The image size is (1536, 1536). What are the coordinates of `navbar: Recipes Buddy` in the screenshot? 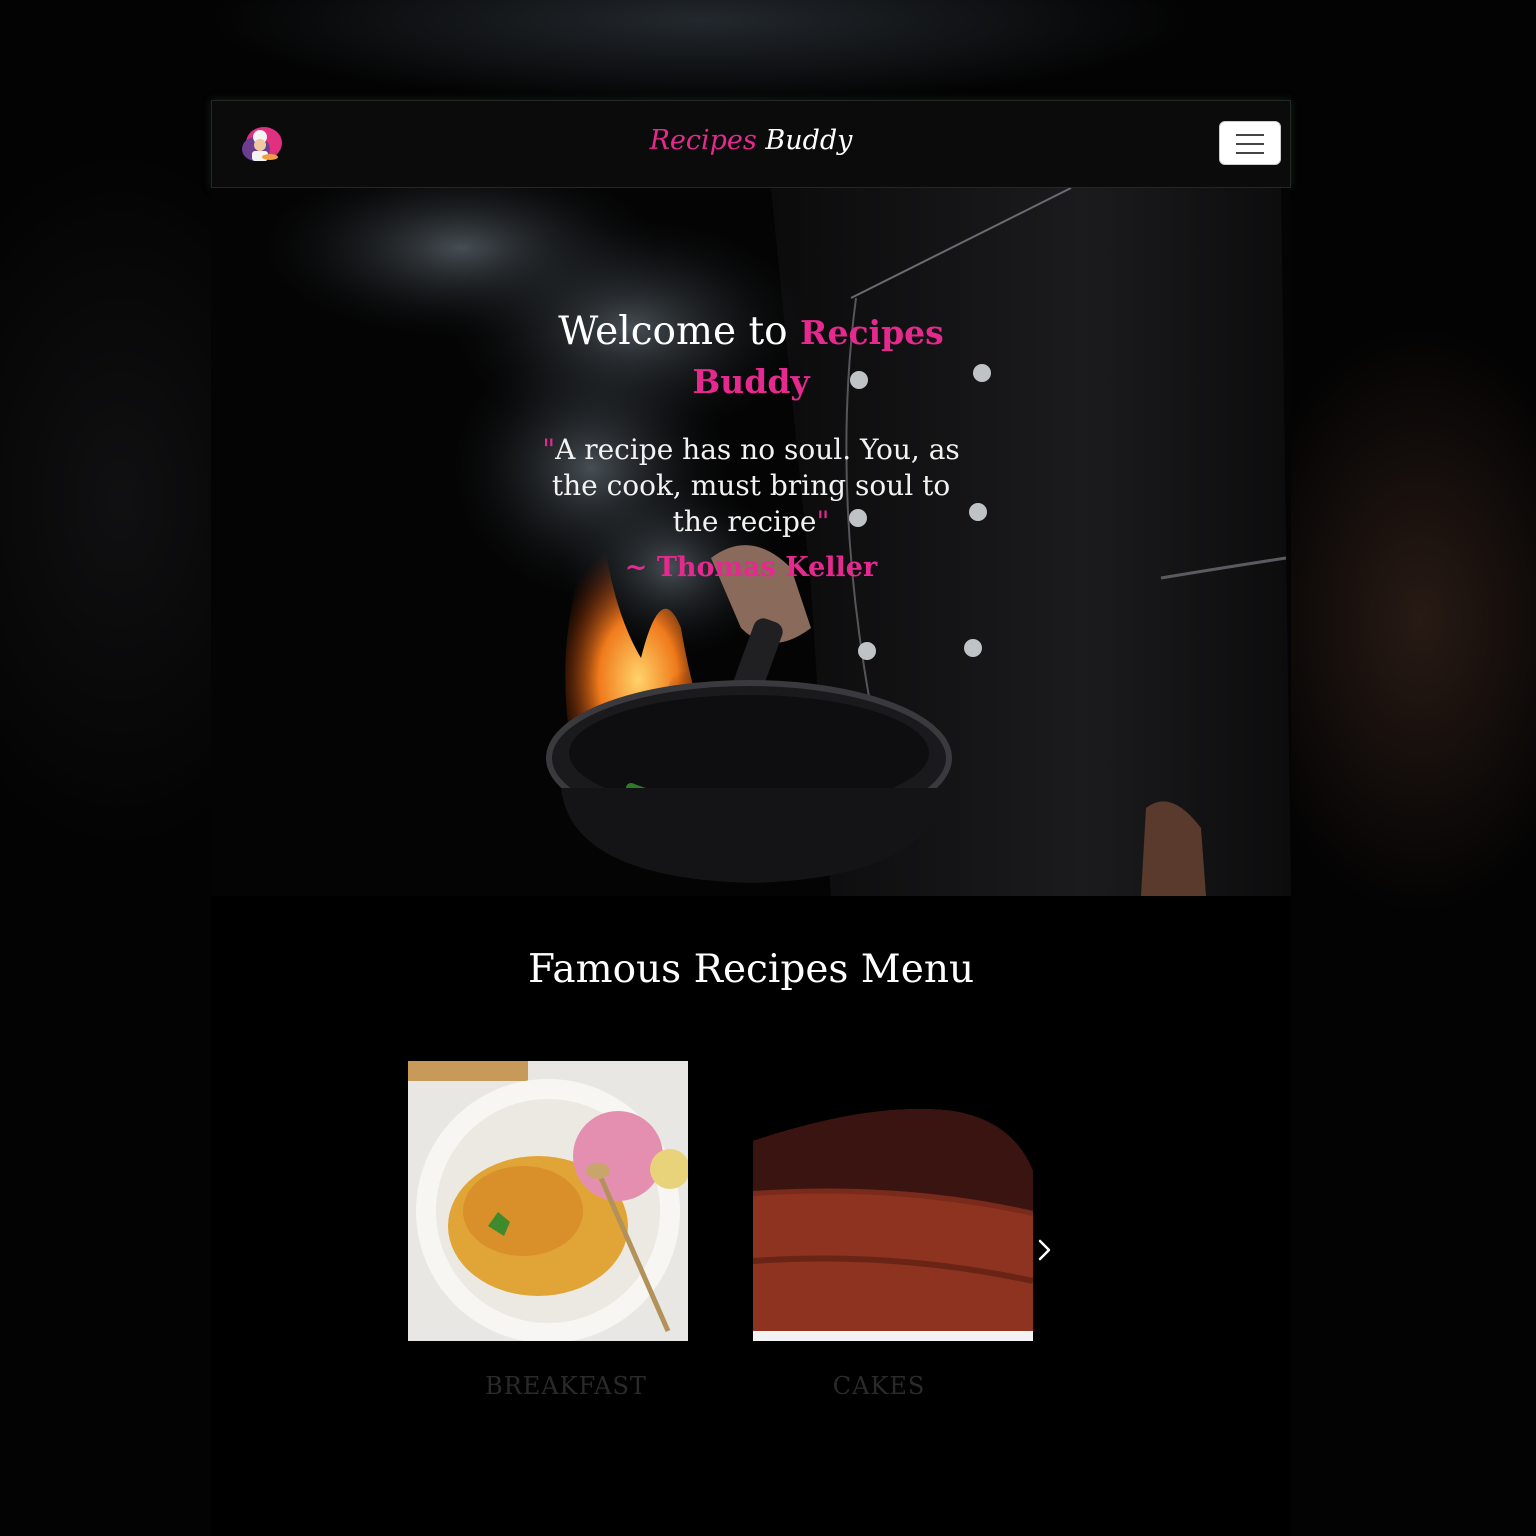 It's located at (751, 144).